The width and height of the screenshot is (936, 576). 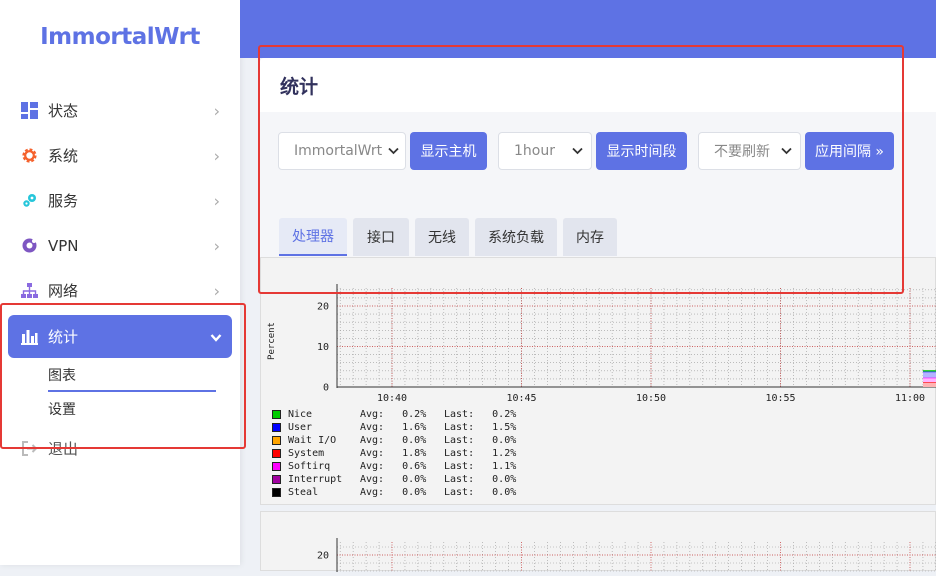 I want to click on controls-row: ImmortalWrt 显示主机 1hour 显示时间段 不要刷新 应用间隔 », so click(x=591, y=151).